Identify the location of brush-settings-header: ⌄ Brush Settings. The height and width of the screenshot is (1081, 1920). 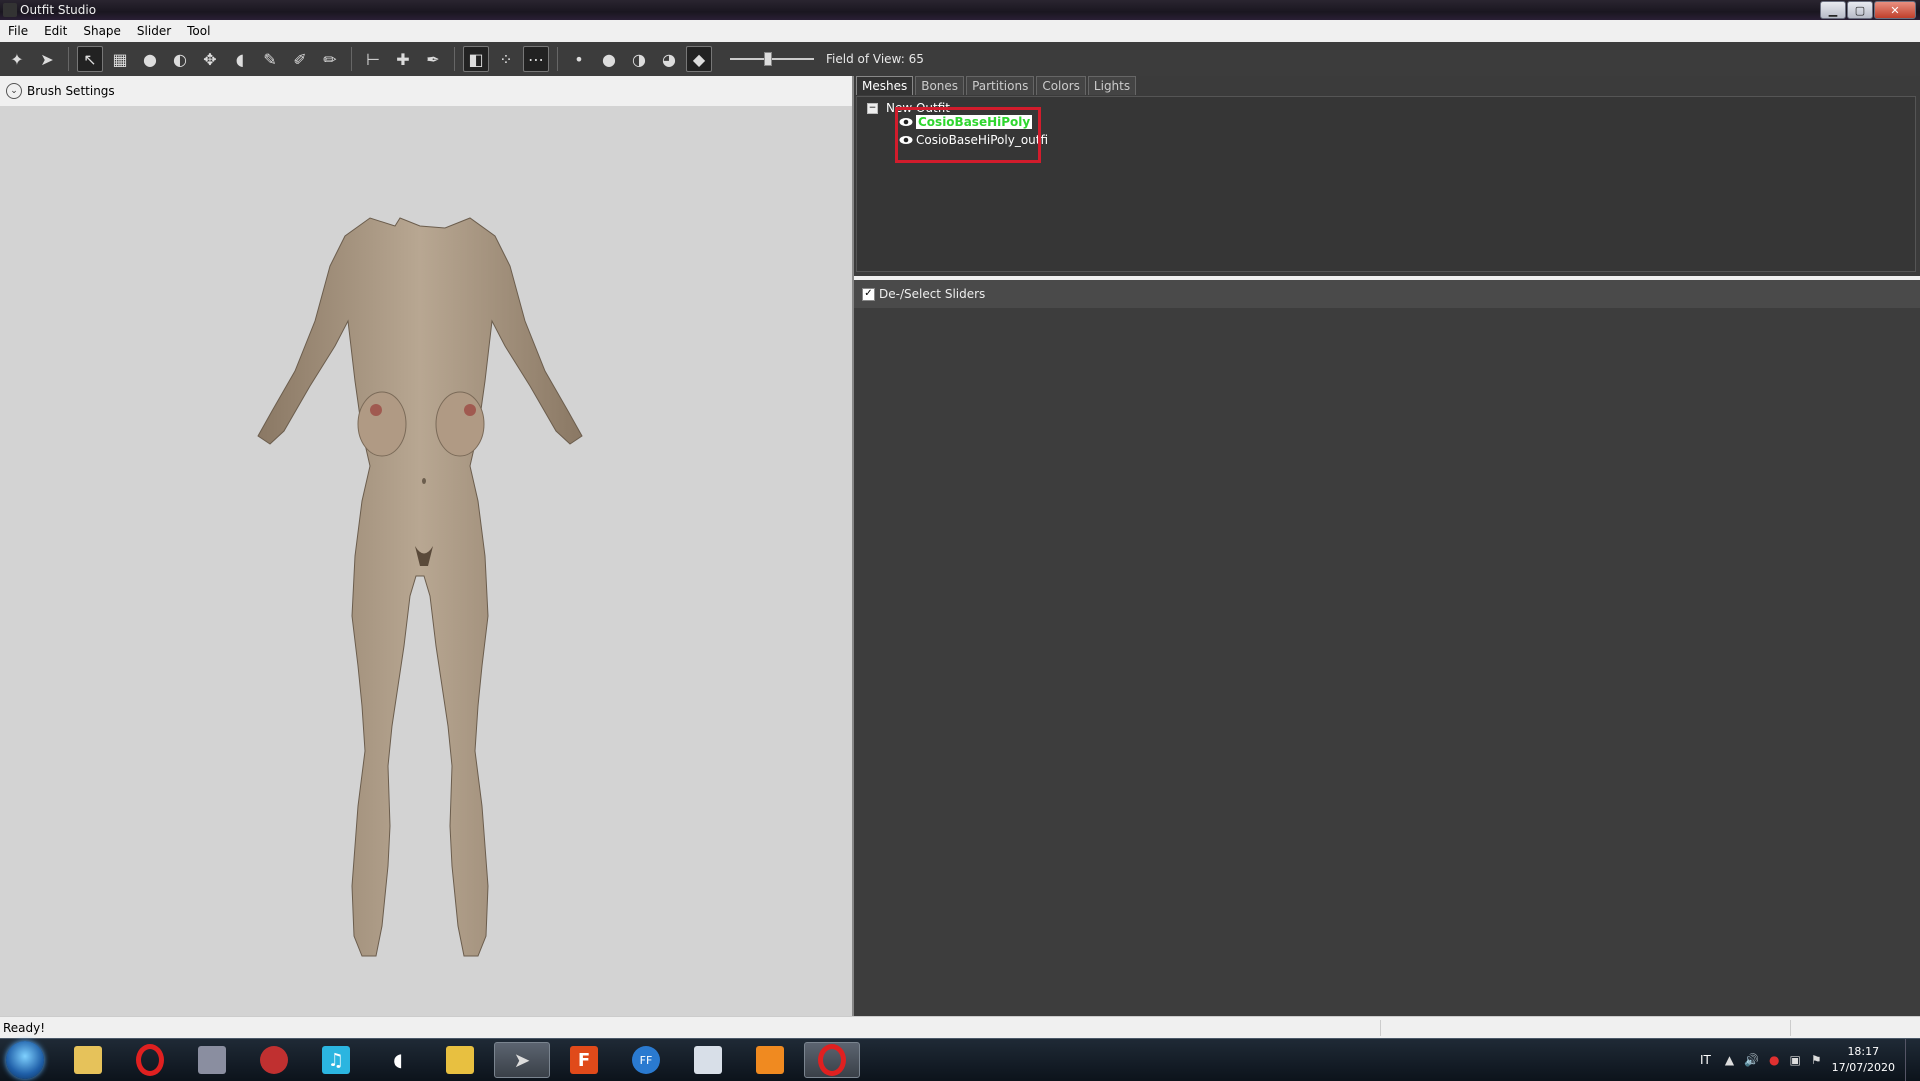
(426, 91).